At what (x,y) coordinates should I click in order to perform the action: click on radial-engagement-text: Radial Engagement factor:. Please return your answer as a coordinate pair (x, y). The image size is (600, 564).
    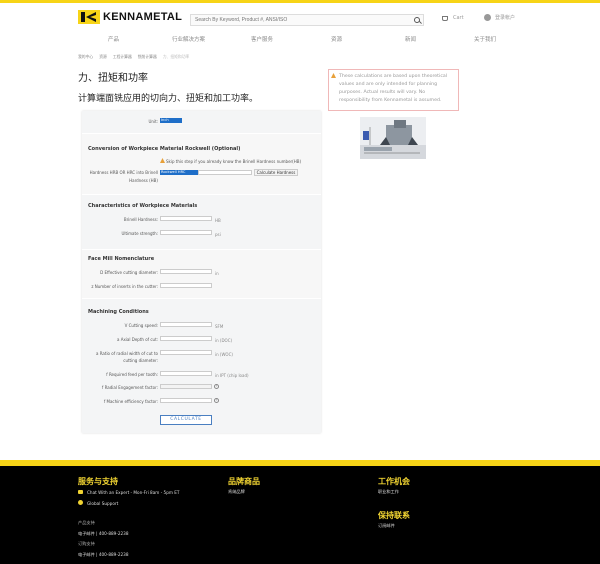
    Looking at the image, I should click on (131, 387).